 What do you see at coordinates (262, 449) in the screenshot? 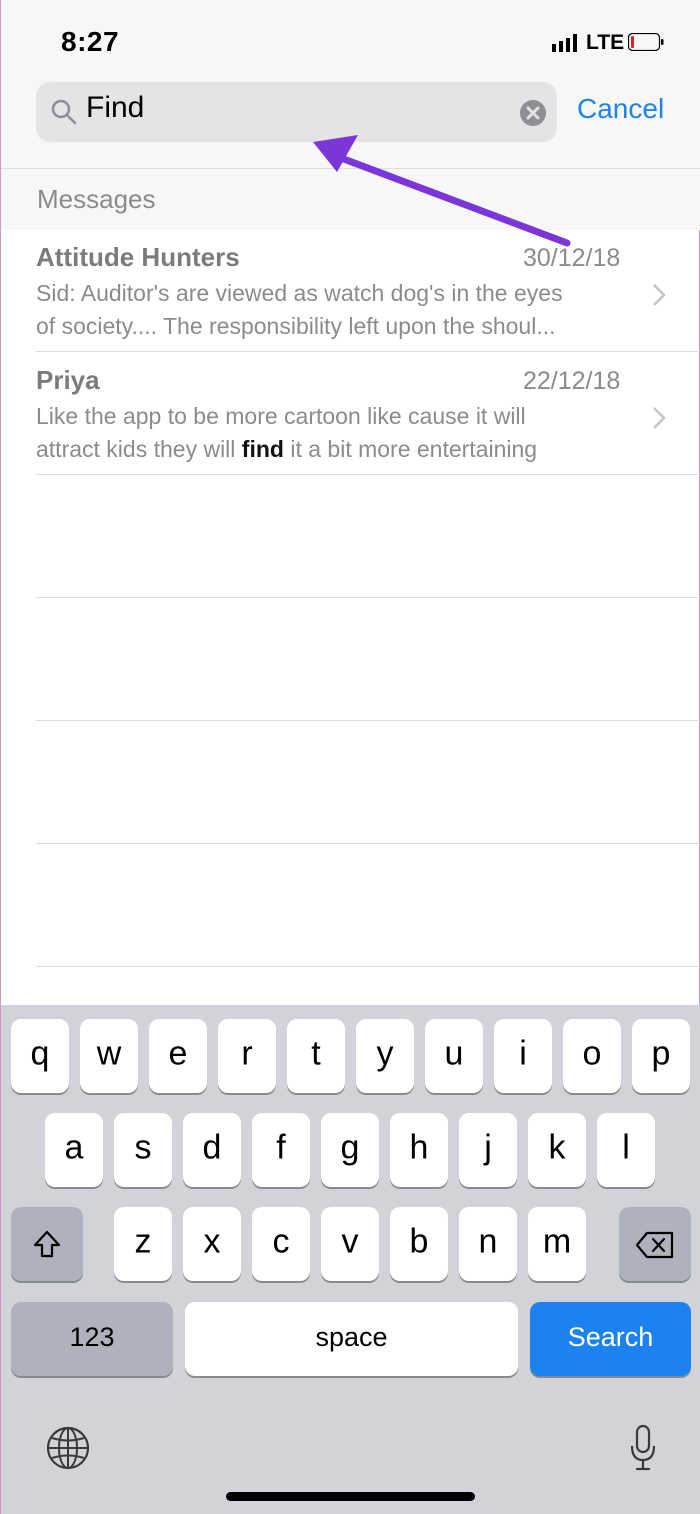
I see `search-match-highlight: find` at bounding box center [262, 449].